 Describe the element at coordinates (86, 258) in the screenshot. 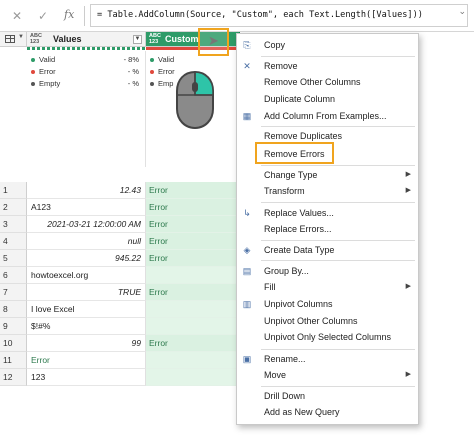

I see `cell-values: 945.22` at that location.